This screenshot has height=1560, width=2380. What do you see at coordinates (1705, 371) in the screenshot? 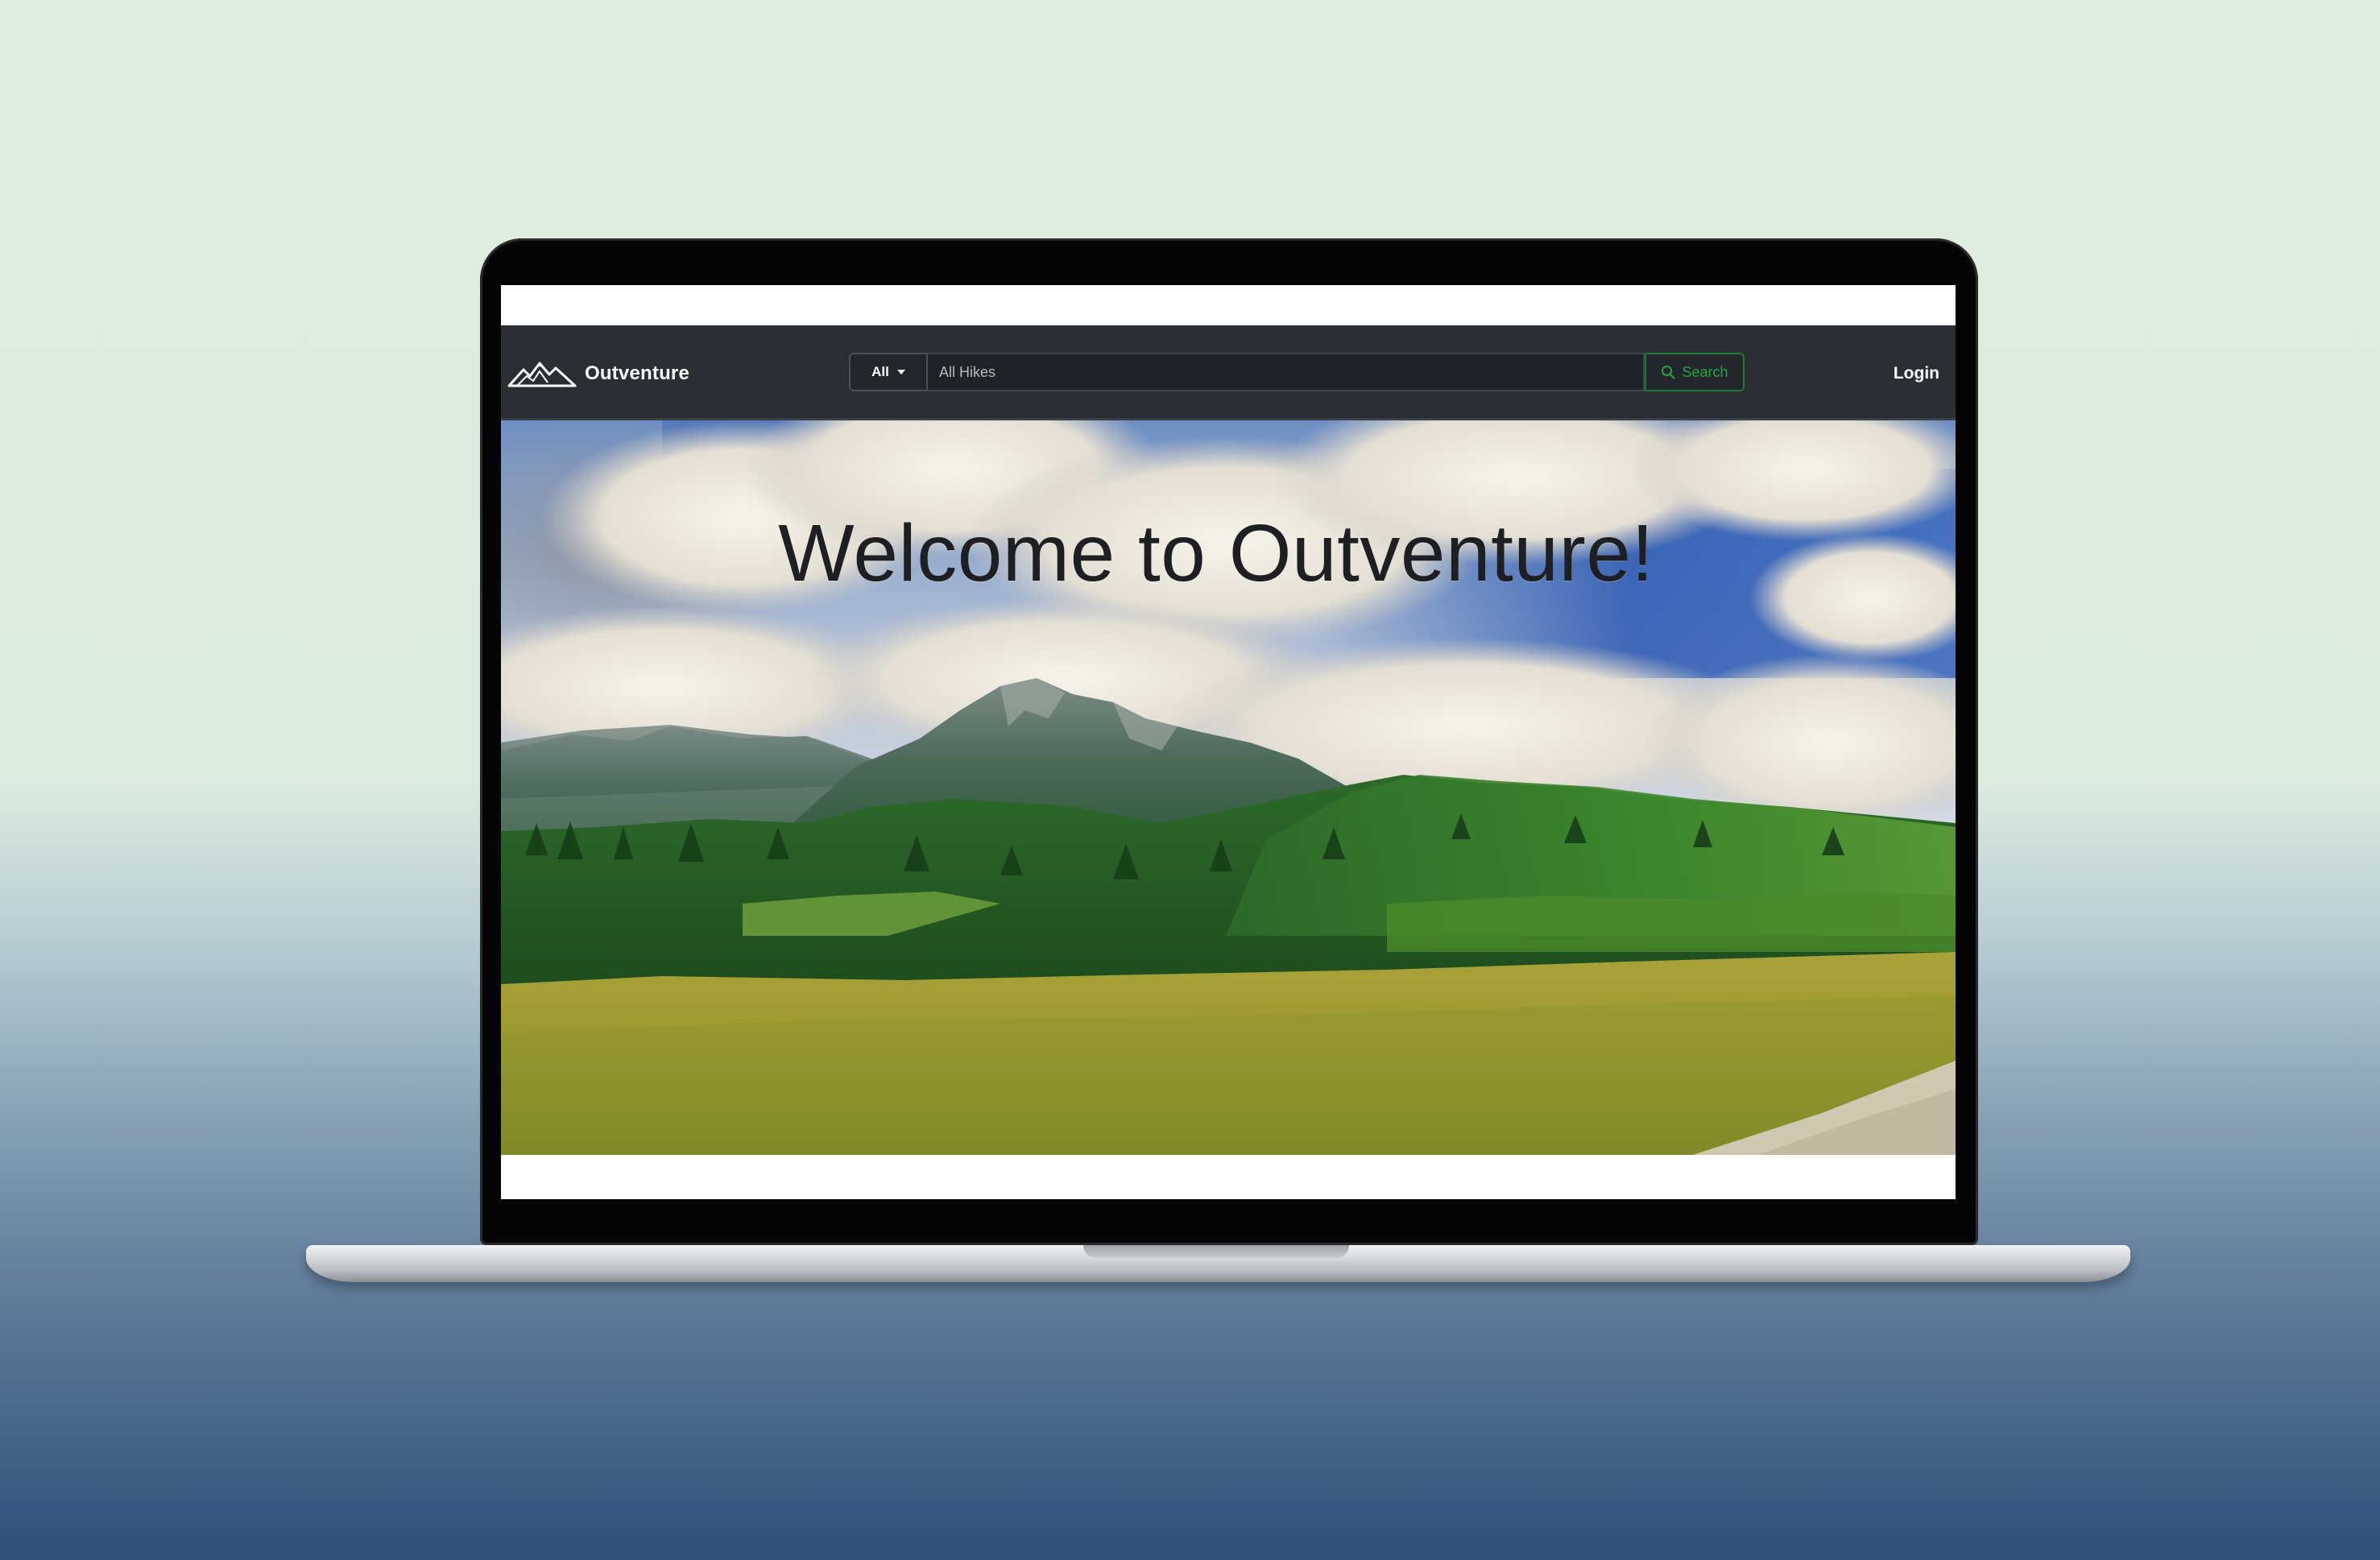
I see `search-button-label: Search` at bounding box center [1705, 371].